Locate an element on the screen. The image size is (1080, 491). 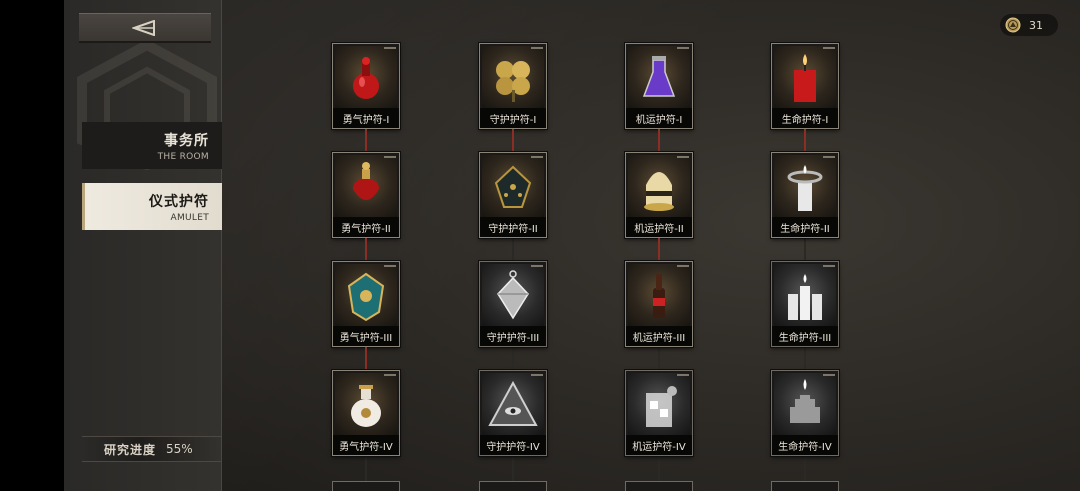
back-arrow-icon is located at coordinates (143, 27).